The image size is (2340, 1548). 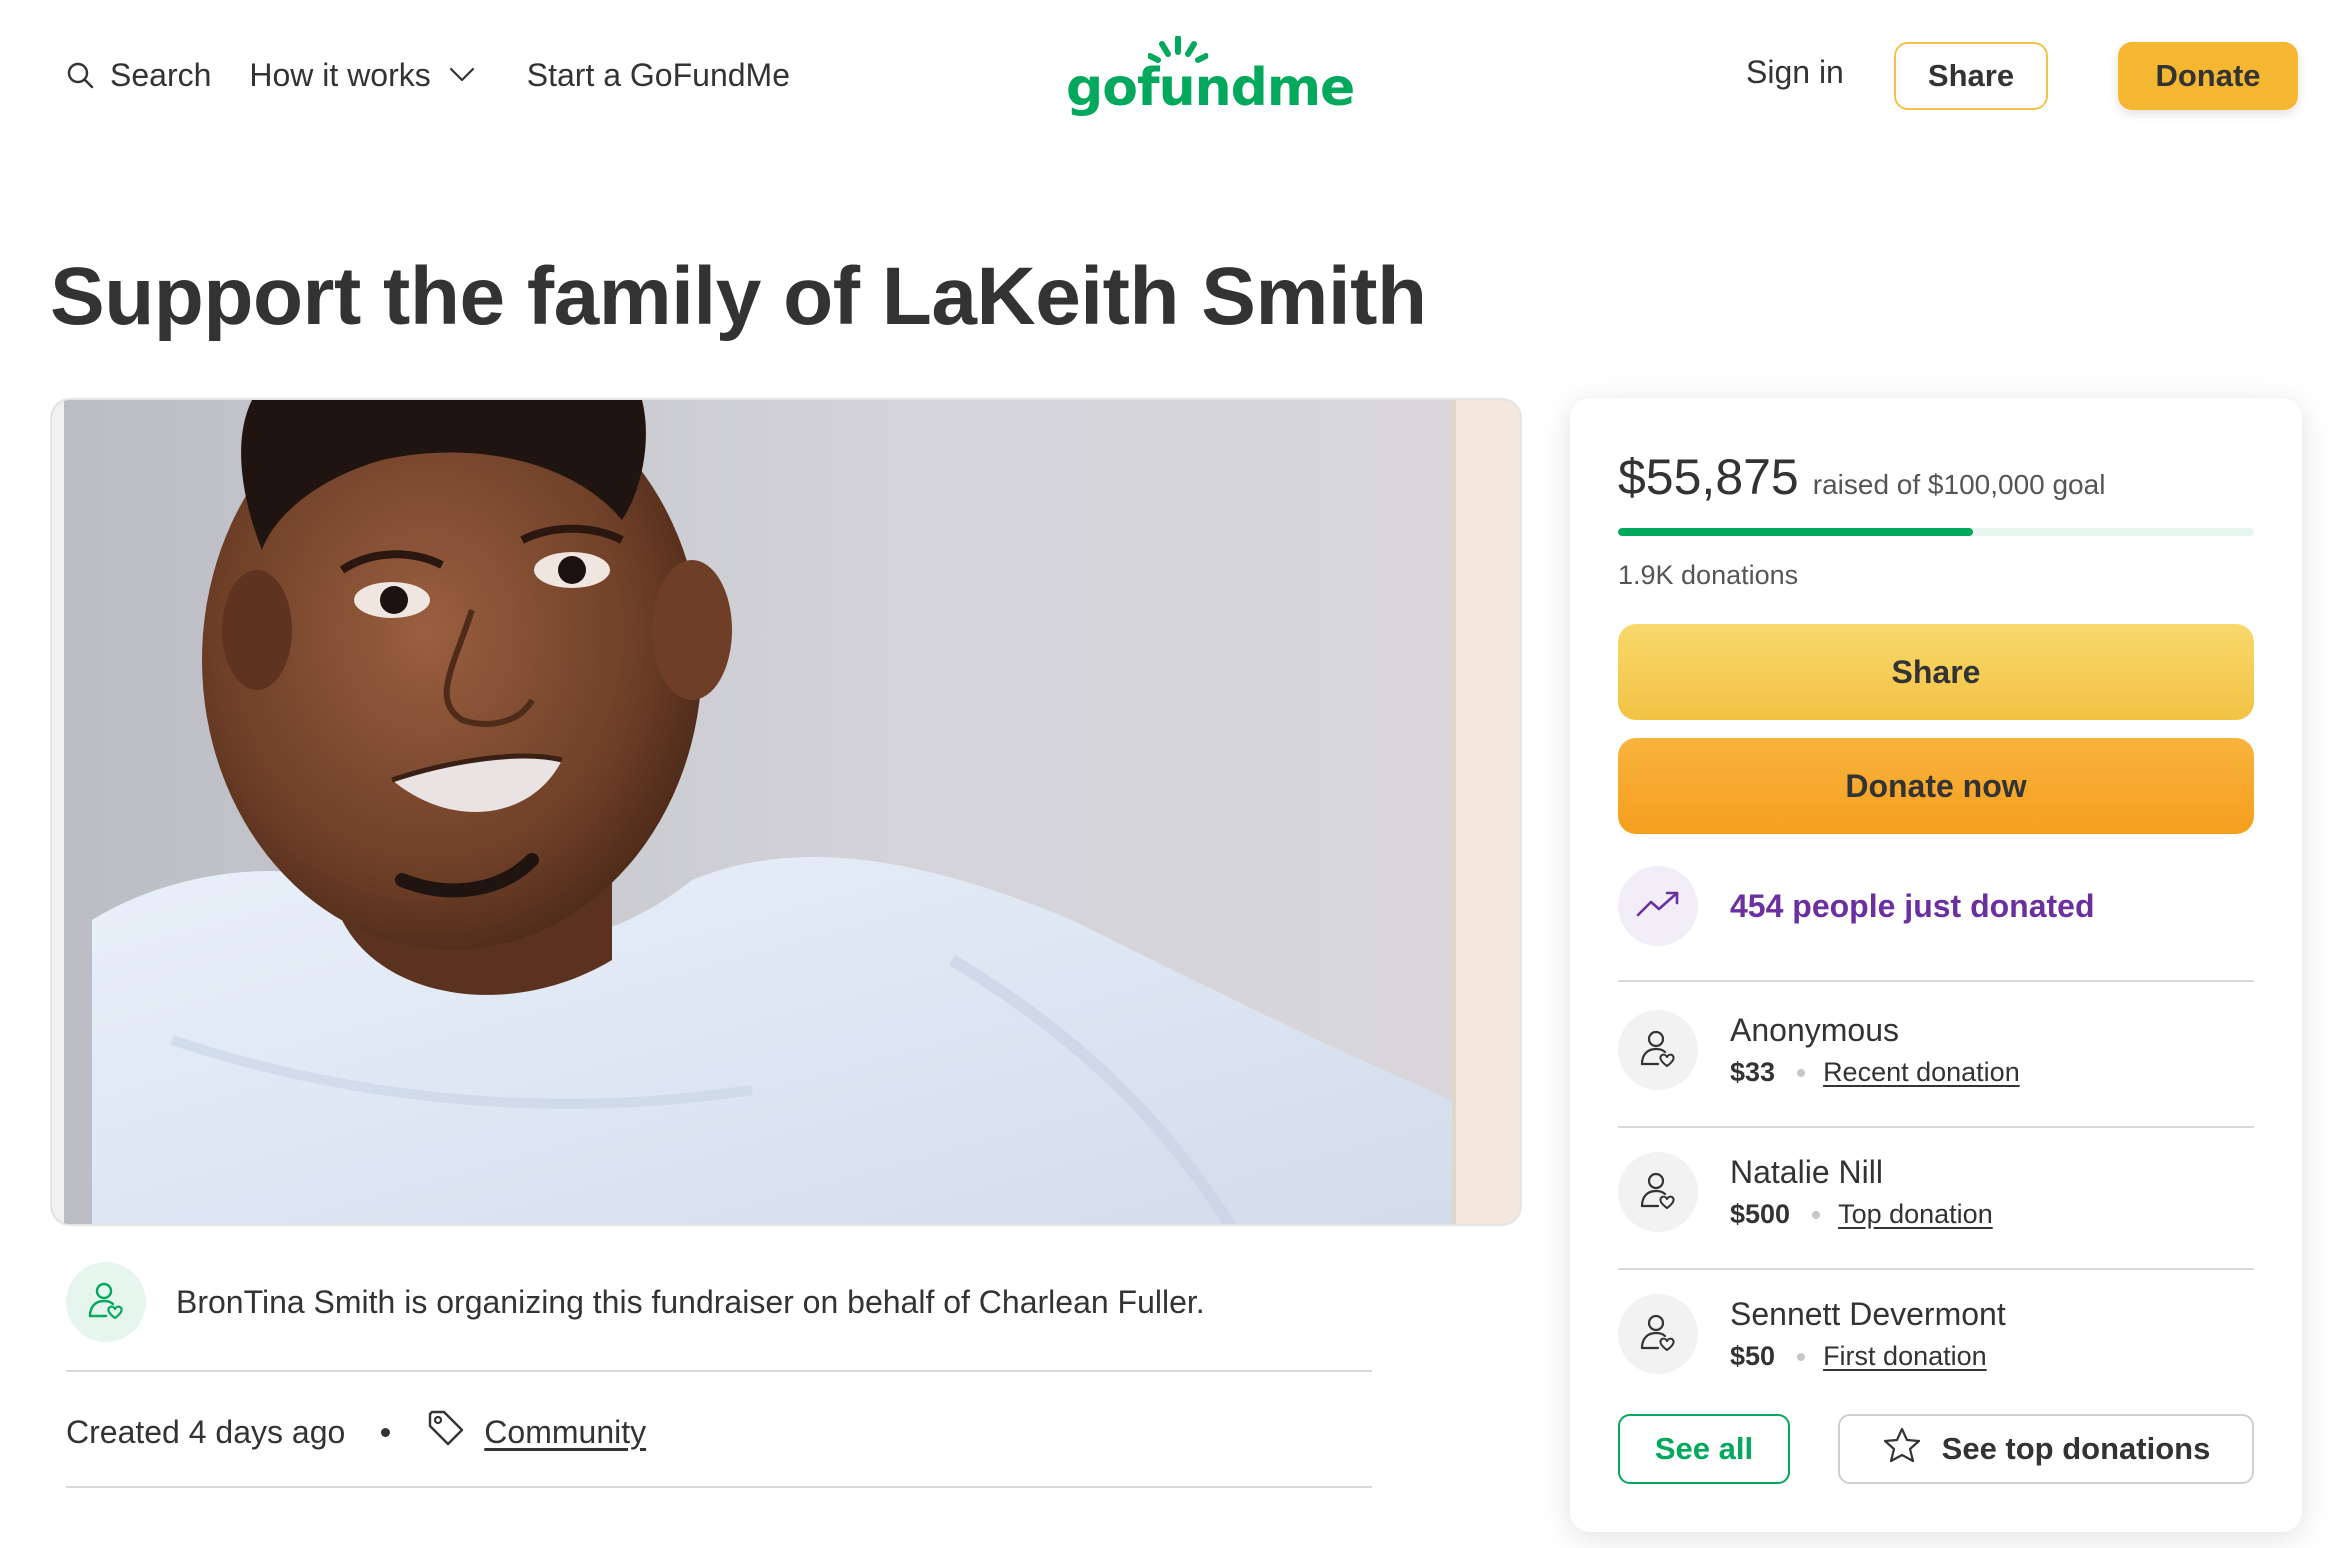 I want to click on chevron-down-icon, so click(x=453, y=75).